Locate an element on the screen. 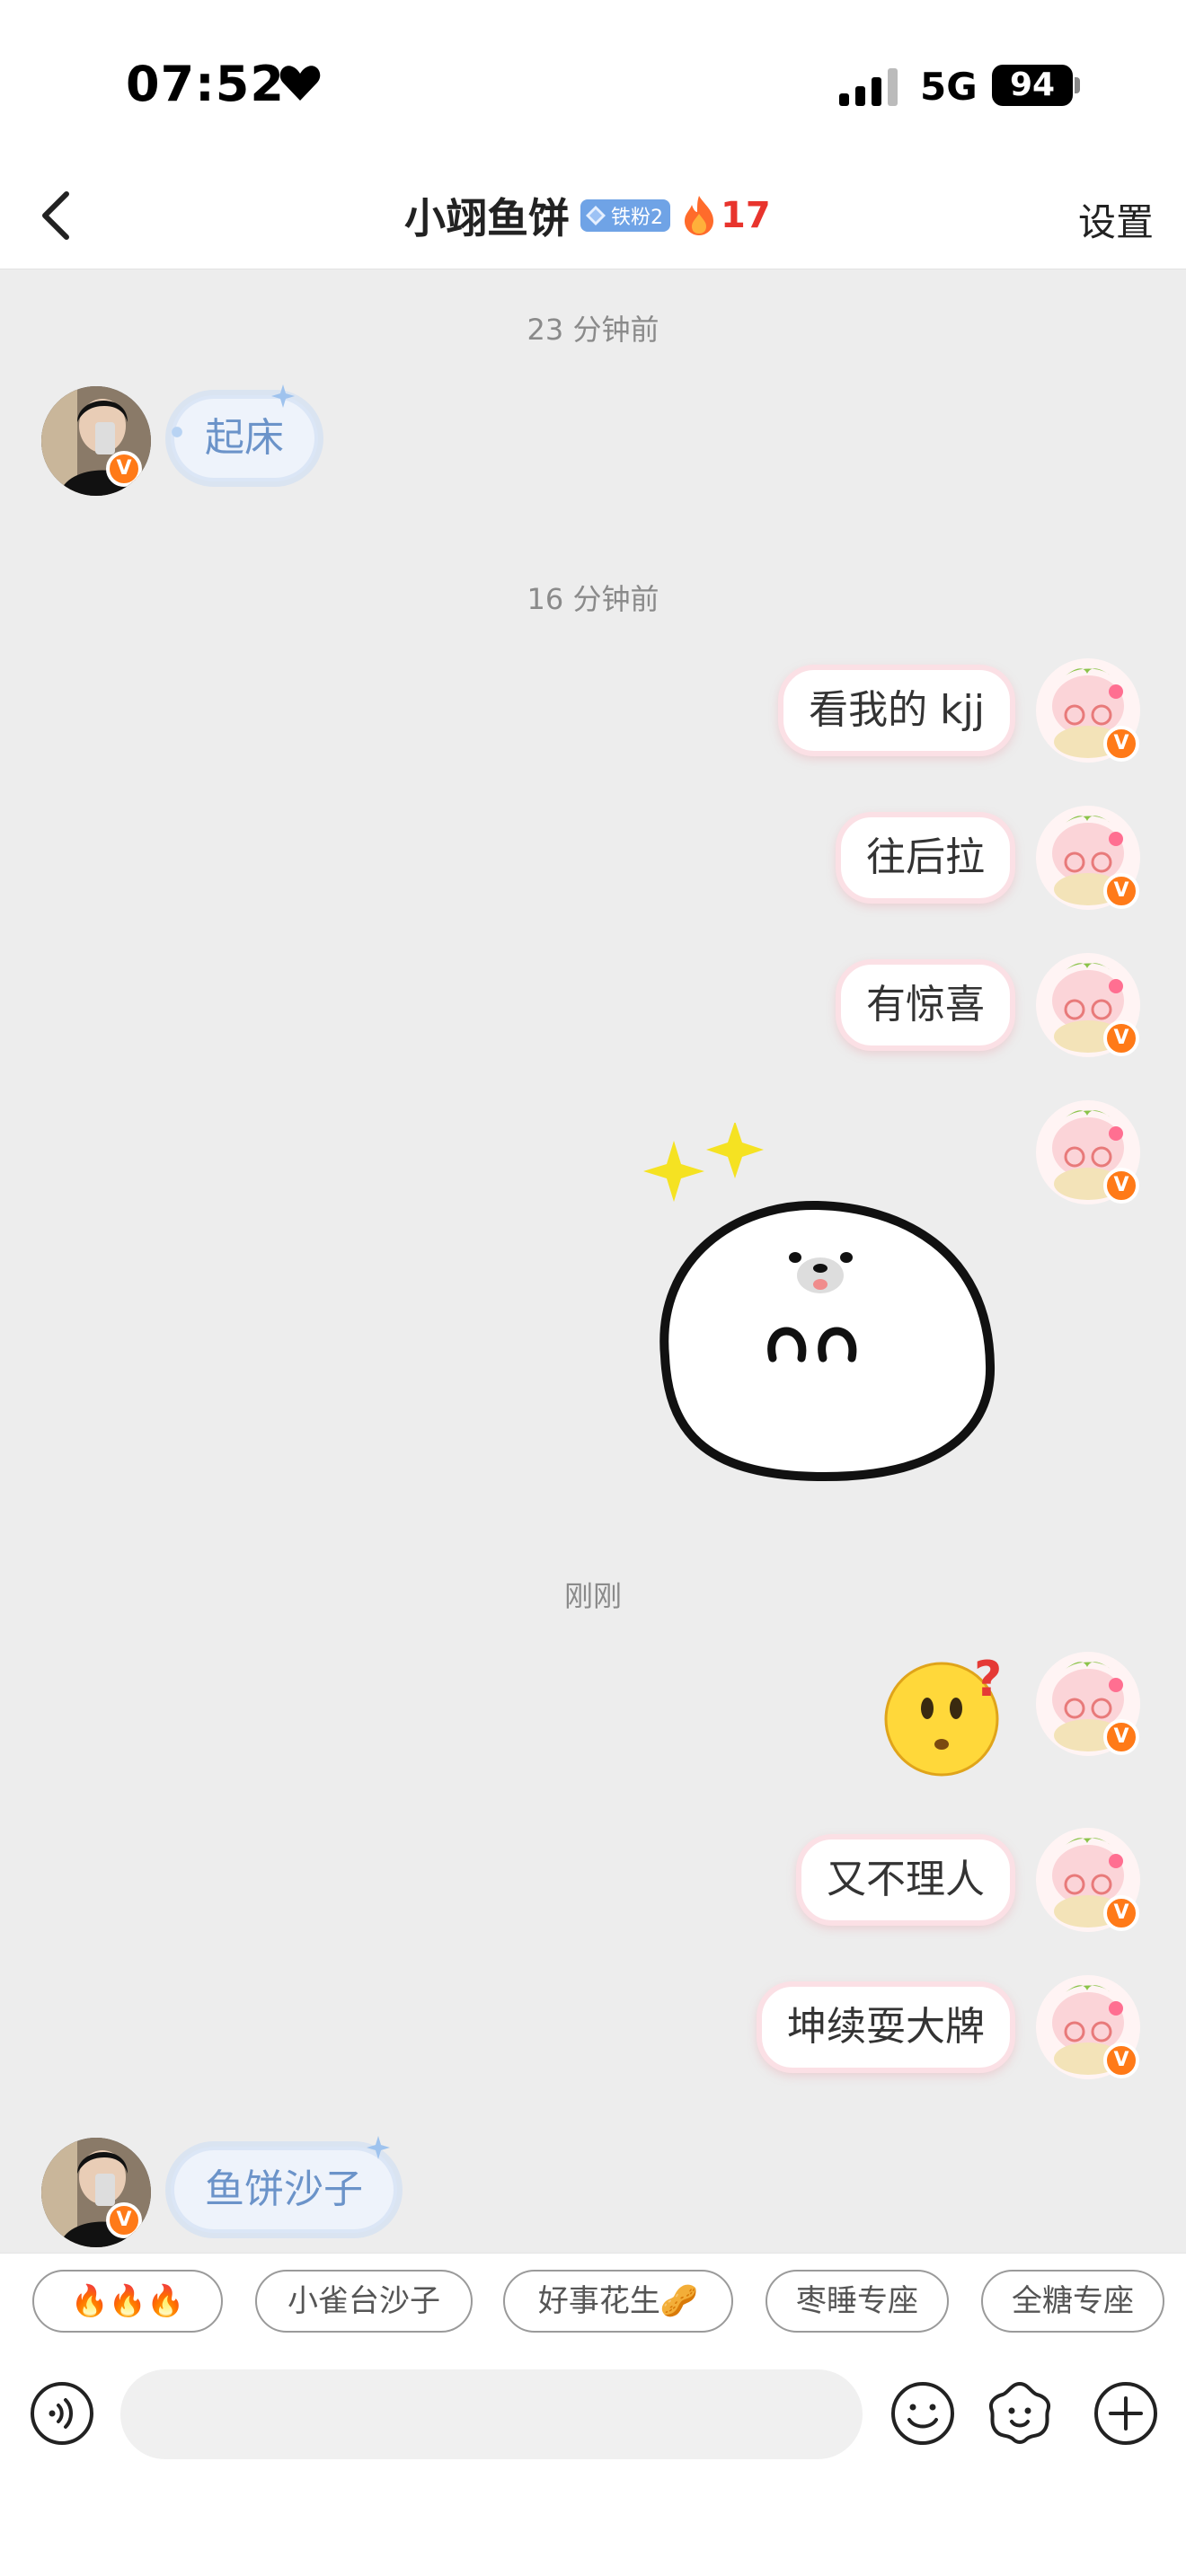 The height and width of the screenshot is (2576, 1186). fan-badge-label: 铁粉2 is located at coordinates (637, 218).